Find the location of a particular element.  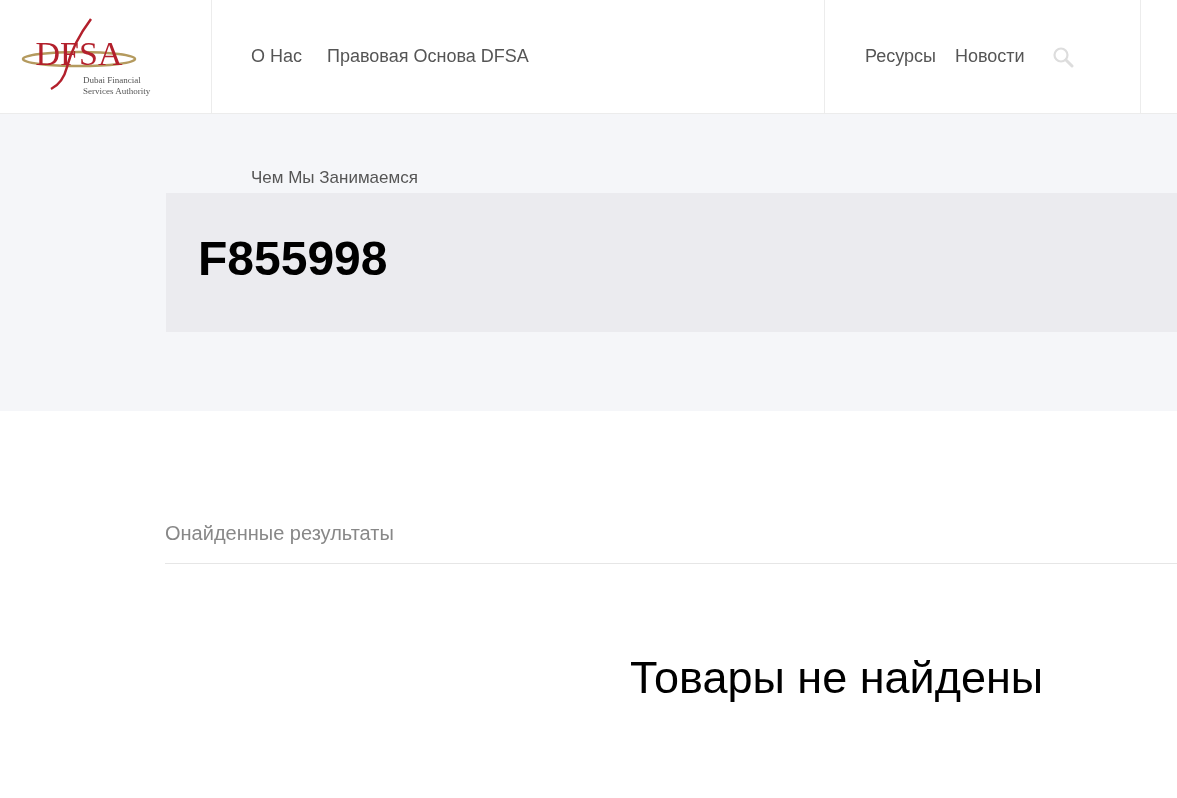

empty-message: Товары не найдены is located at coordinates (837, 678).